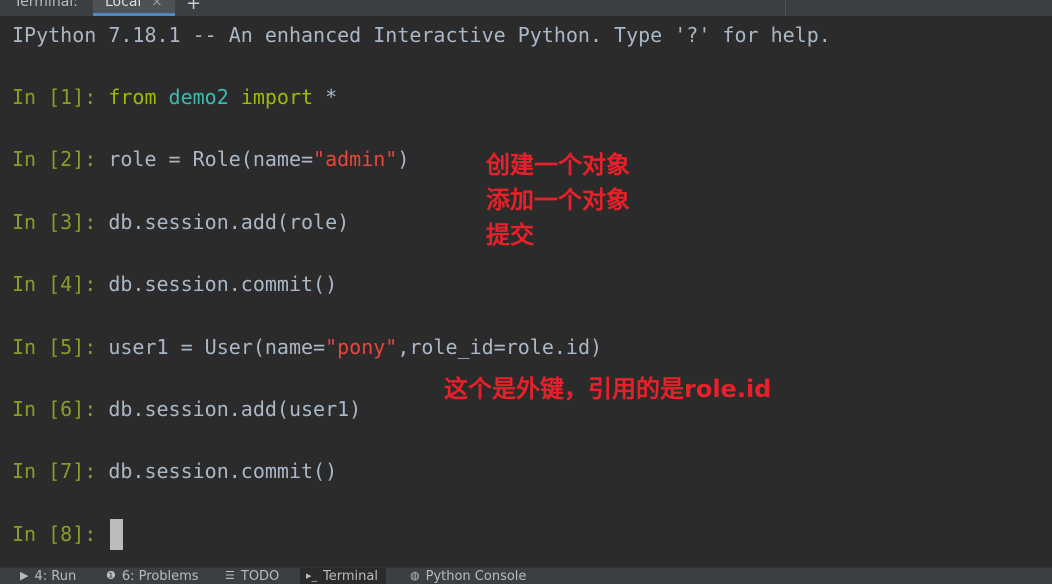 The height and width of the screenshot is (584, 1052). I want to click on code-token: from, so click(132, 97).